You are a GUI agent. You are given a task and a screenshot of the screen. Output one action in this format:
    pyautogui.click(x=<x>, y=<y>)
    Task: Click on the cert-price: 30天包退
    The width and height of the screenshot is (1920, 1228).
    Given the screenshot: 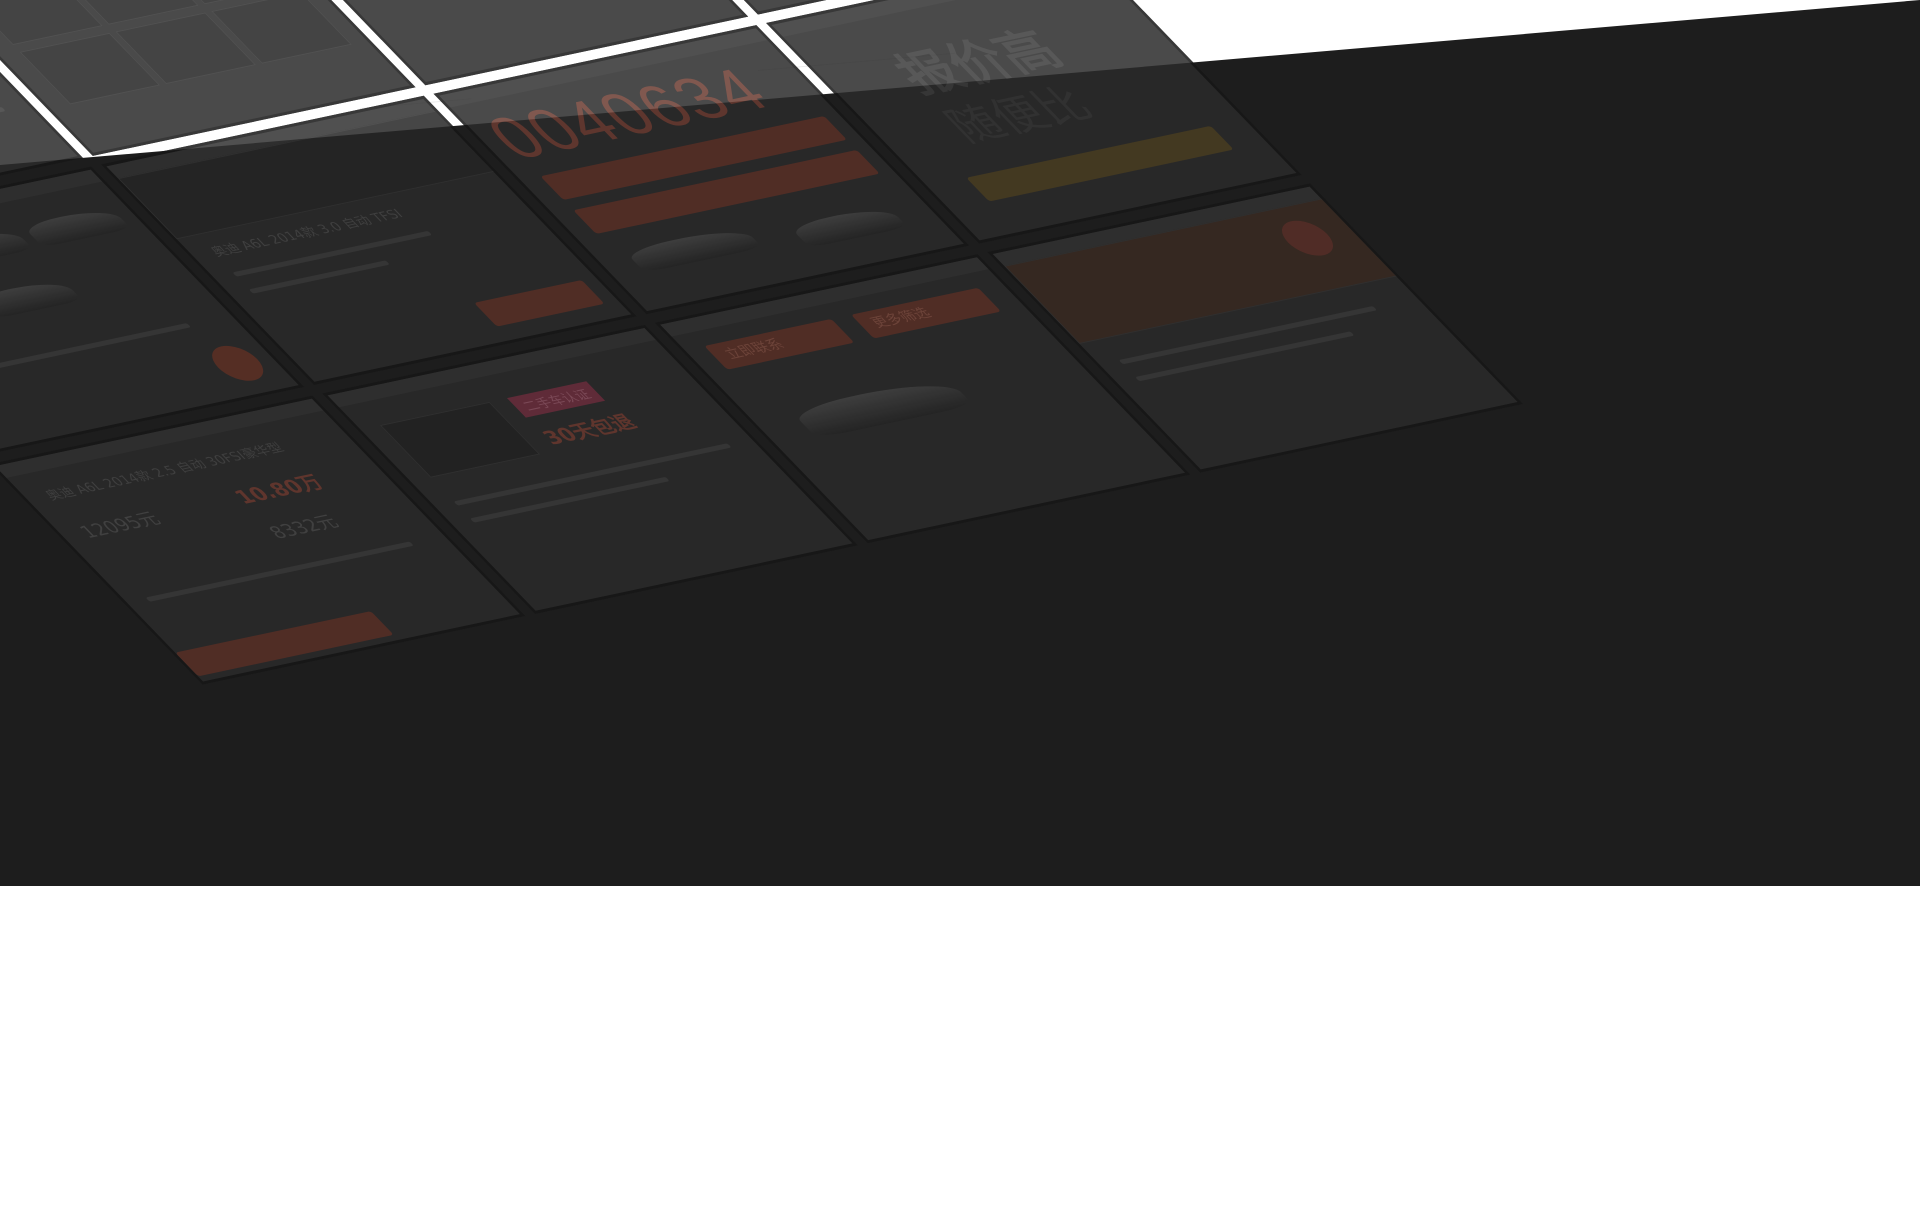 What is the action you would take?
    pyautogui.click(x=589, y=429)
    